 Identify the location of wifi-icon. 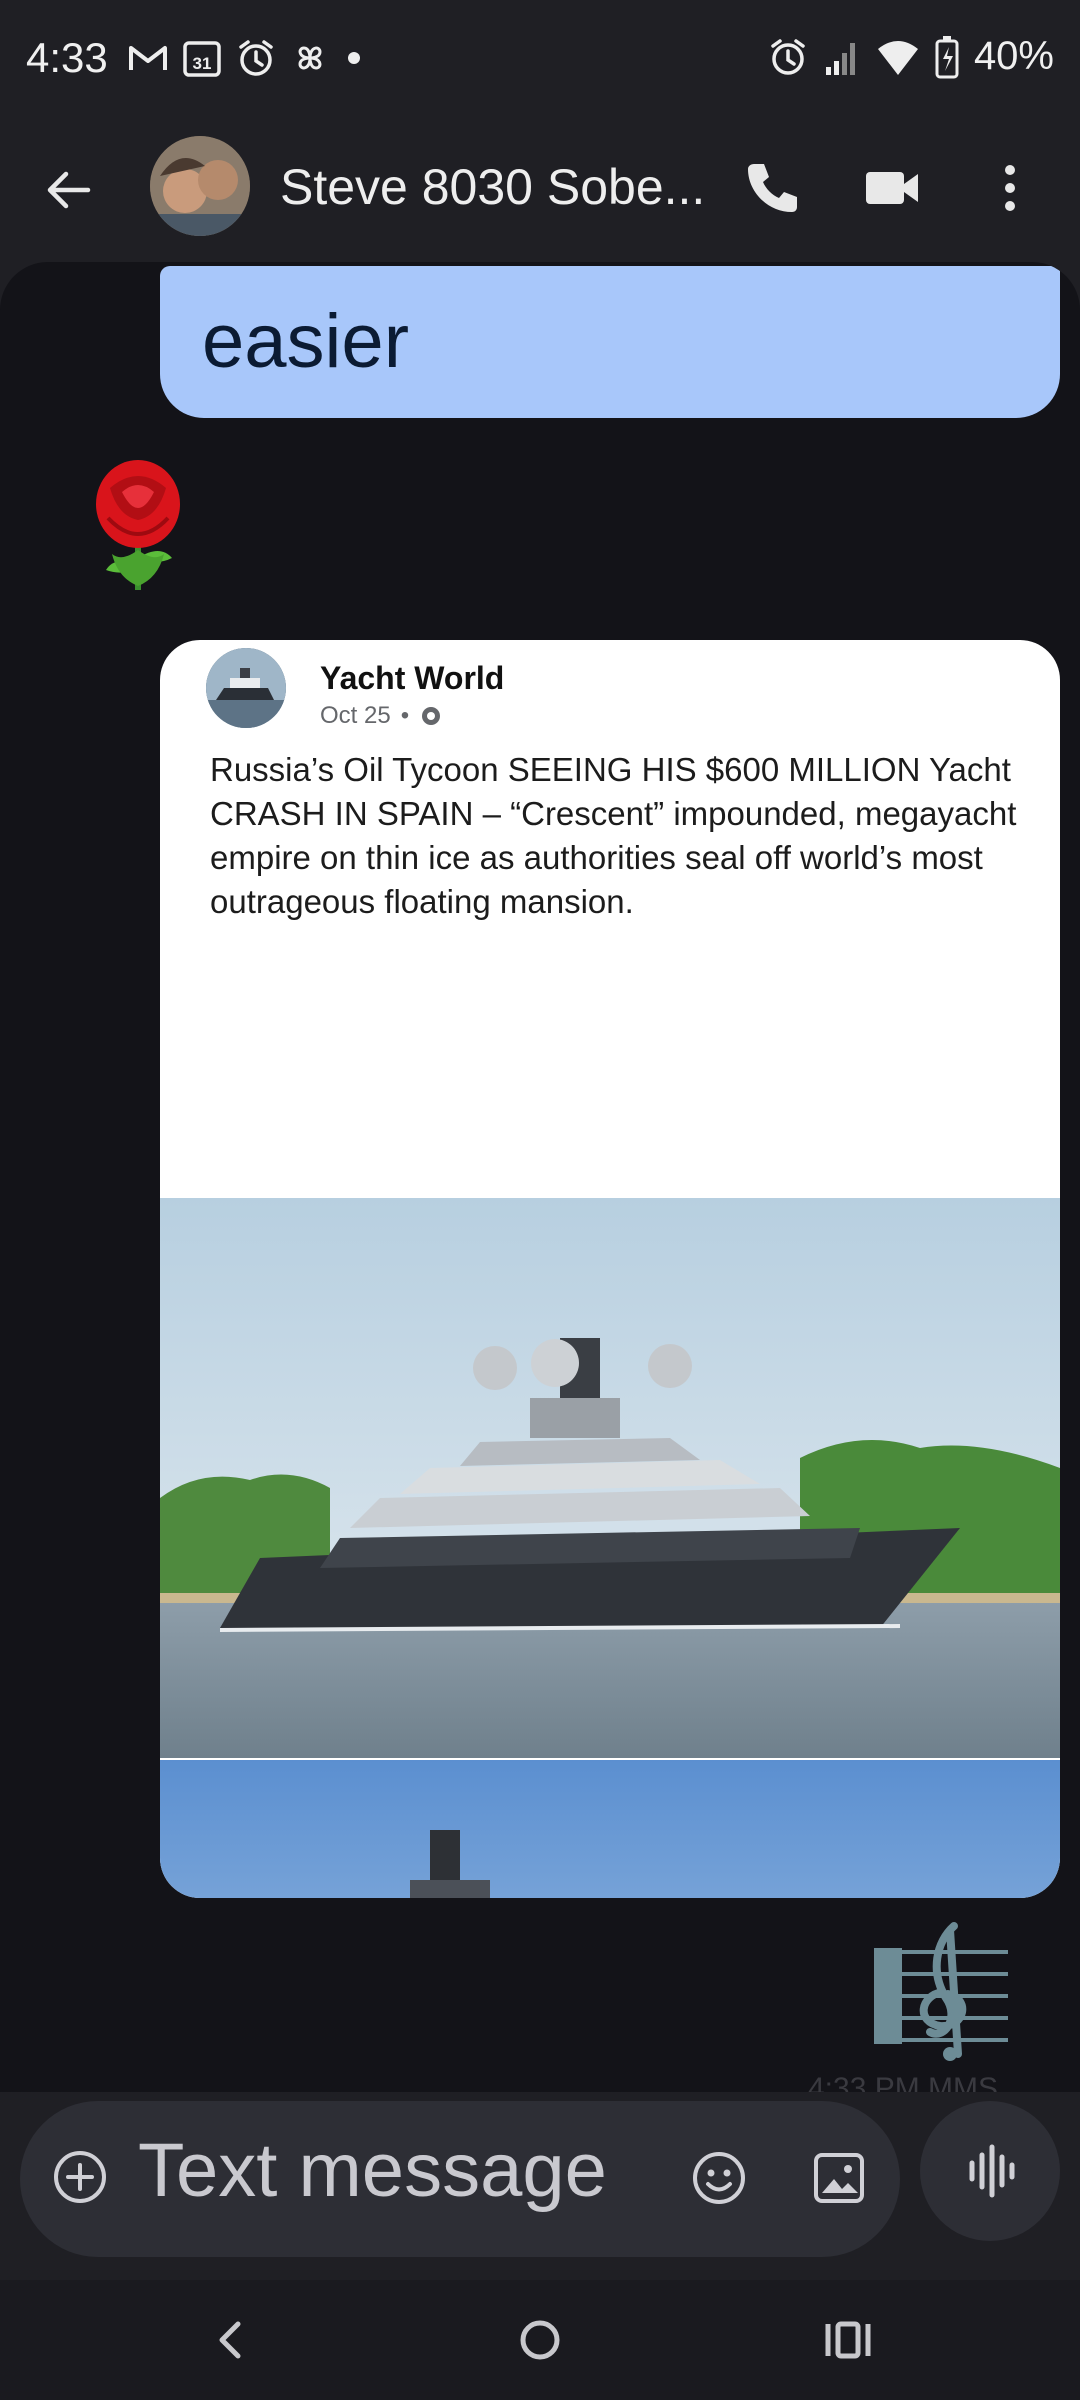
(897, 57).